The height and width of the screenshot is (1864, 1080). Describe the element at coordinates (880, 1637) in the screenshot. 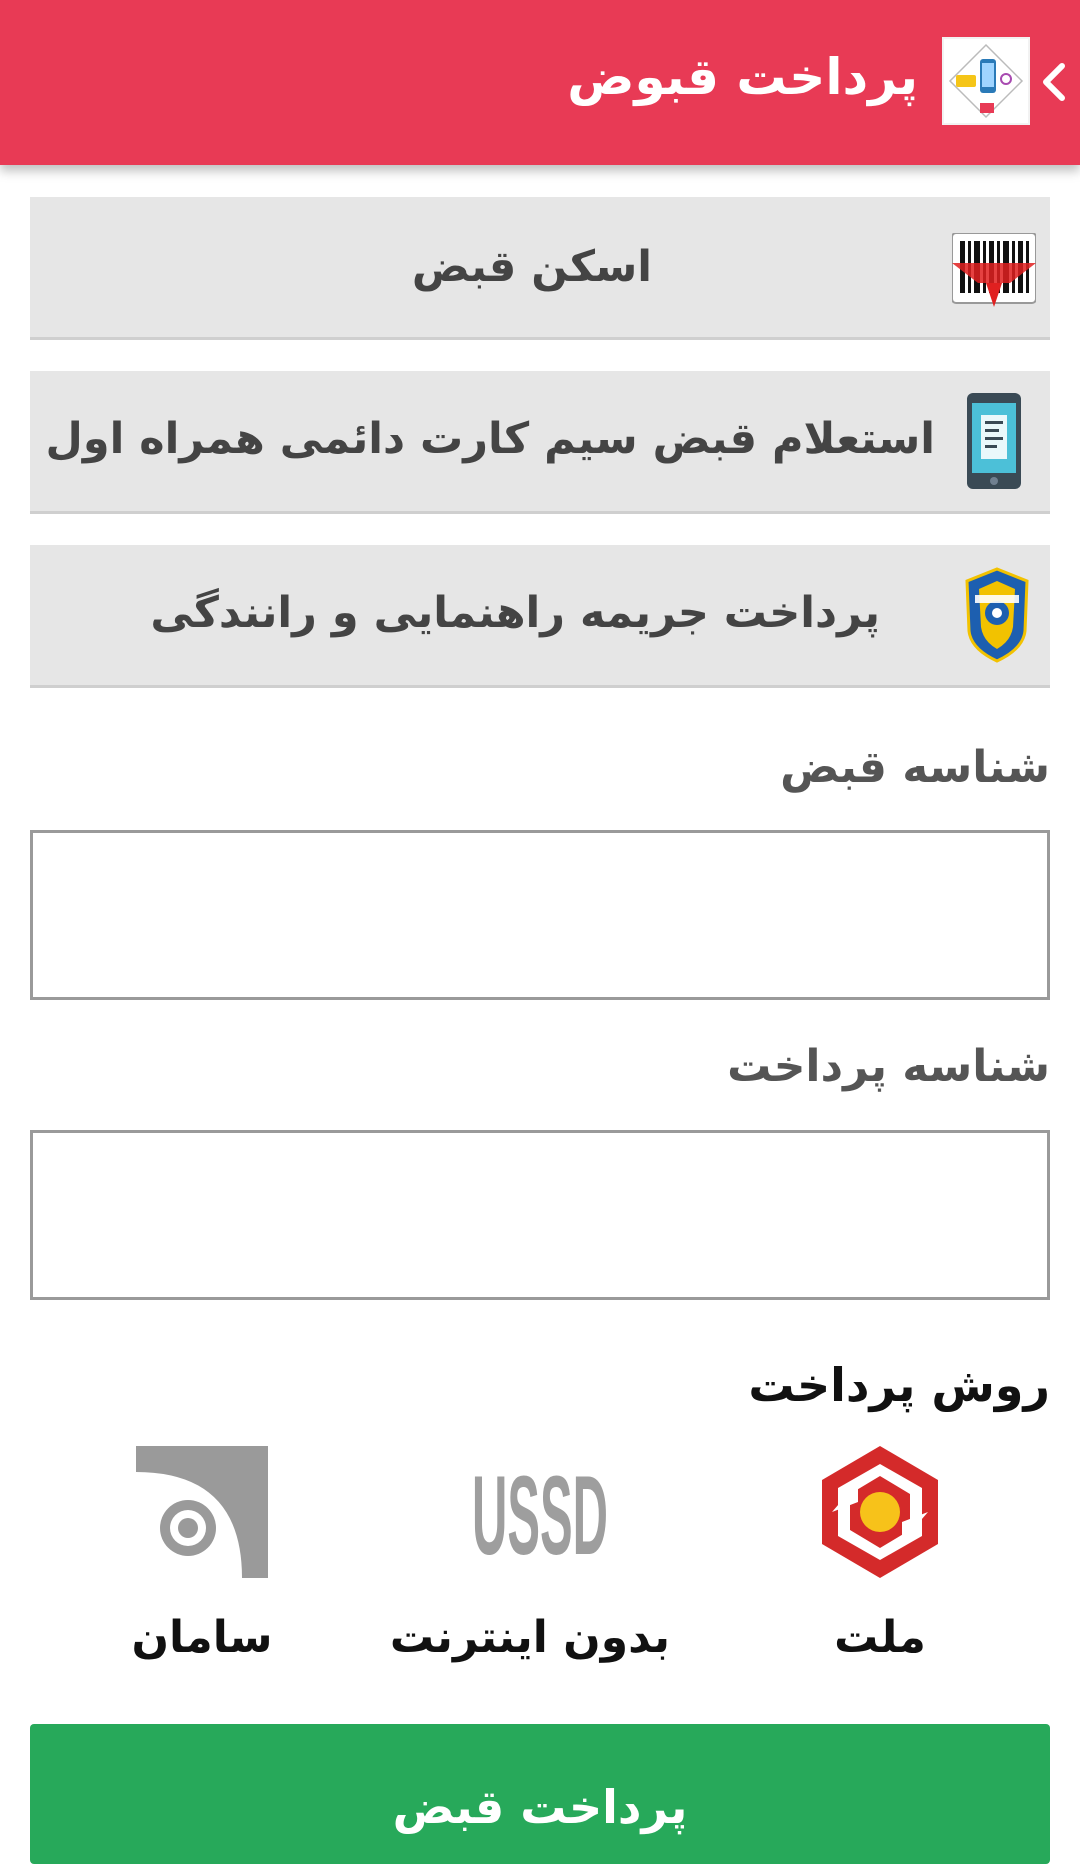

I see `payment-option-label: ملت` at that location.